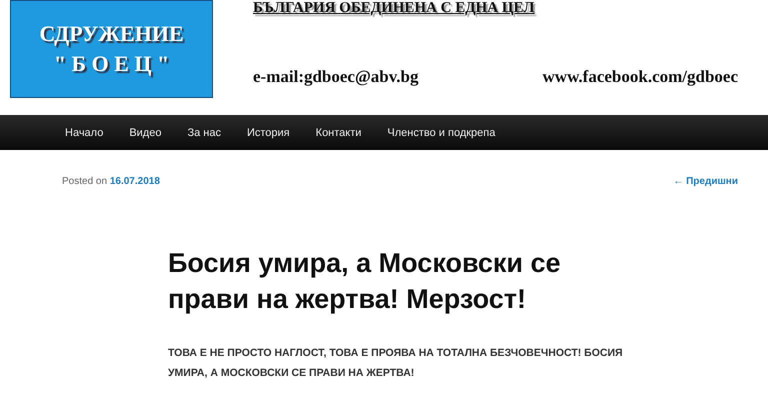 The height and width of the screenshot is (409, 768). Describe the element at coordinates (111, 34) in the screenshot. I see `logo-text: СДРУЖЕНИЕ` at that location.